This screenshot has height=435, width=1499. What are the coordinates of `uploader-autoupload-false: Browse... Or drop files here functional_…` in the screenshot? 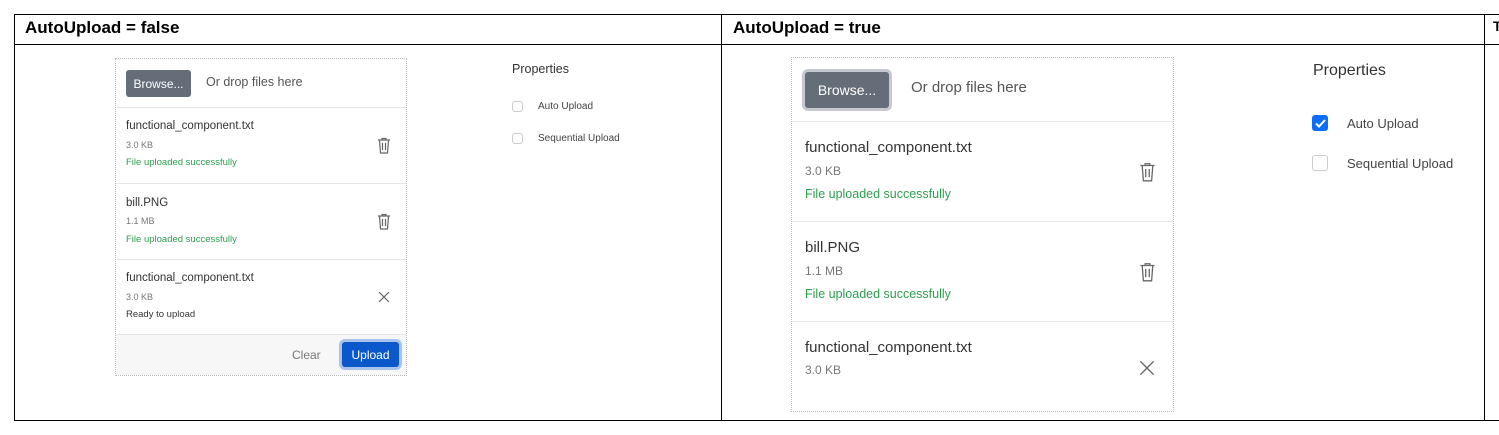 It's located at (261, 217).